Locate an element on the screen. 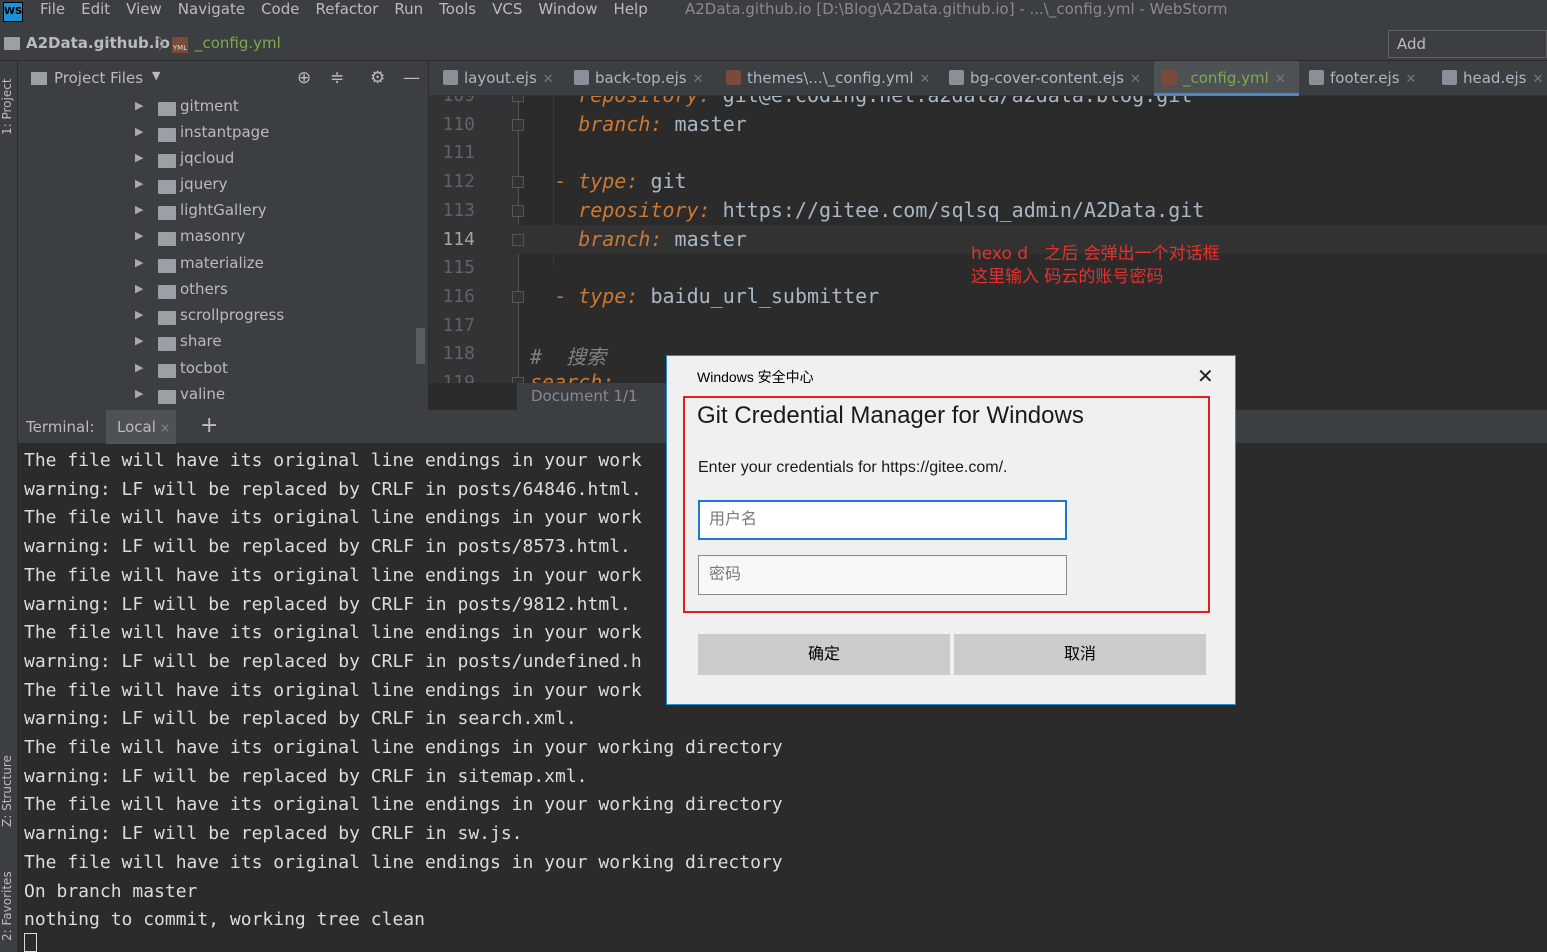  breadcrumb-file: _config.yml is located at coordinates (238, 43).